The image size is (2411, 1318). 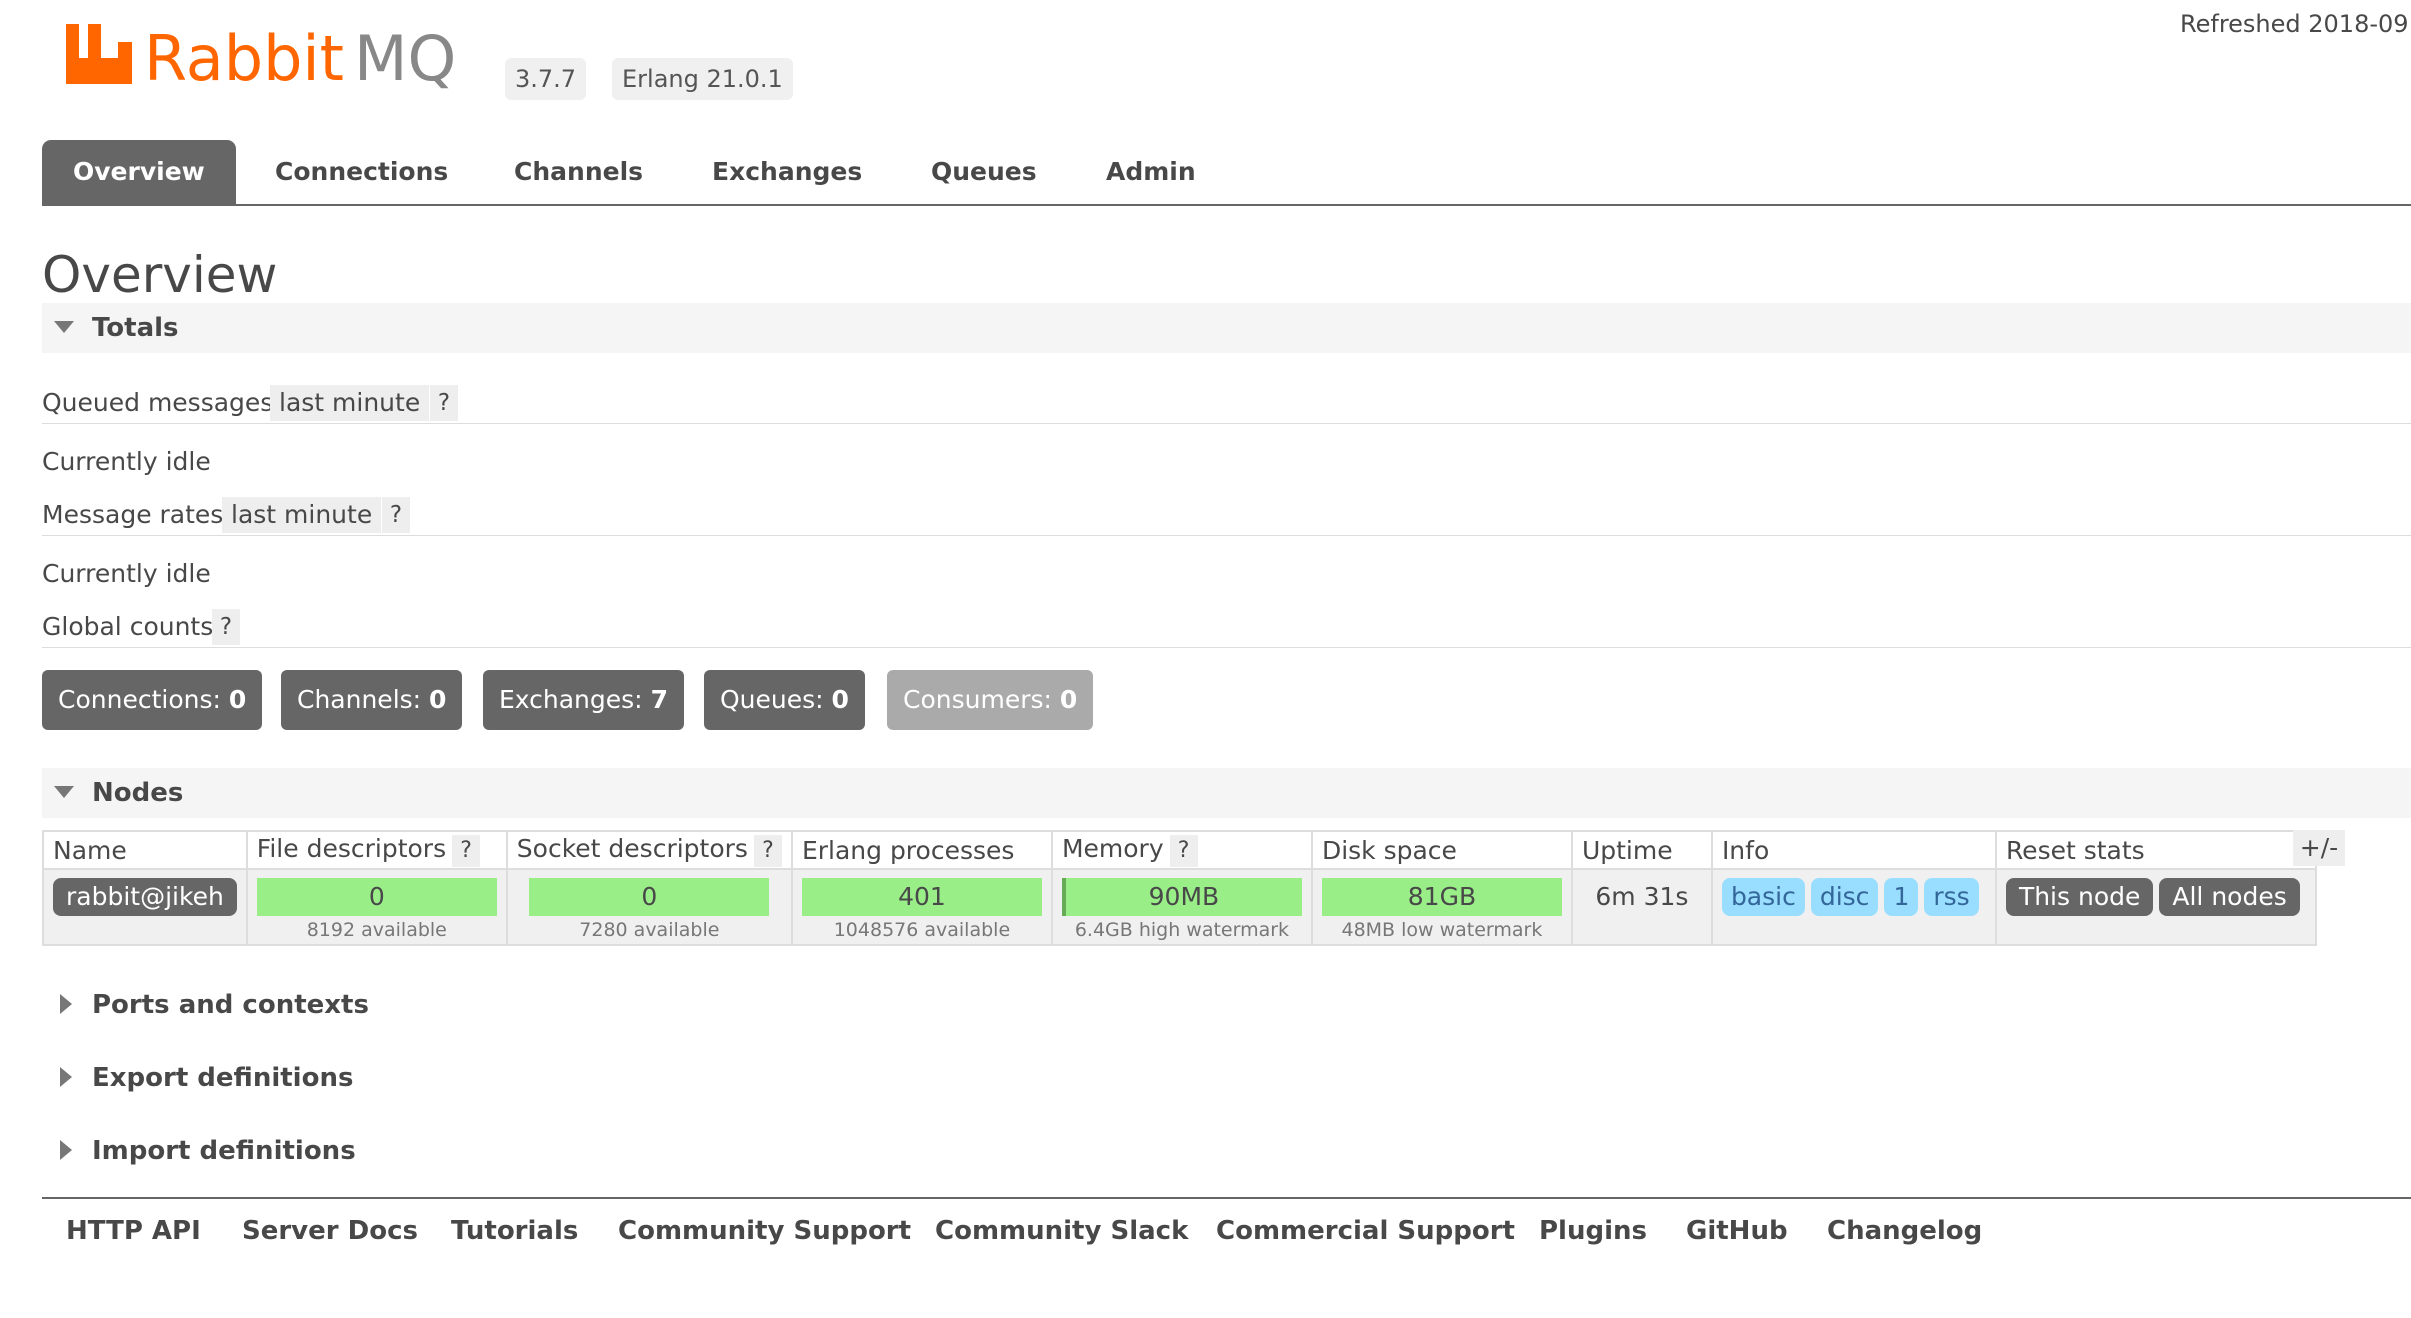 I want to click on exchanges-count-value: 7, so click(x=659, y=699).